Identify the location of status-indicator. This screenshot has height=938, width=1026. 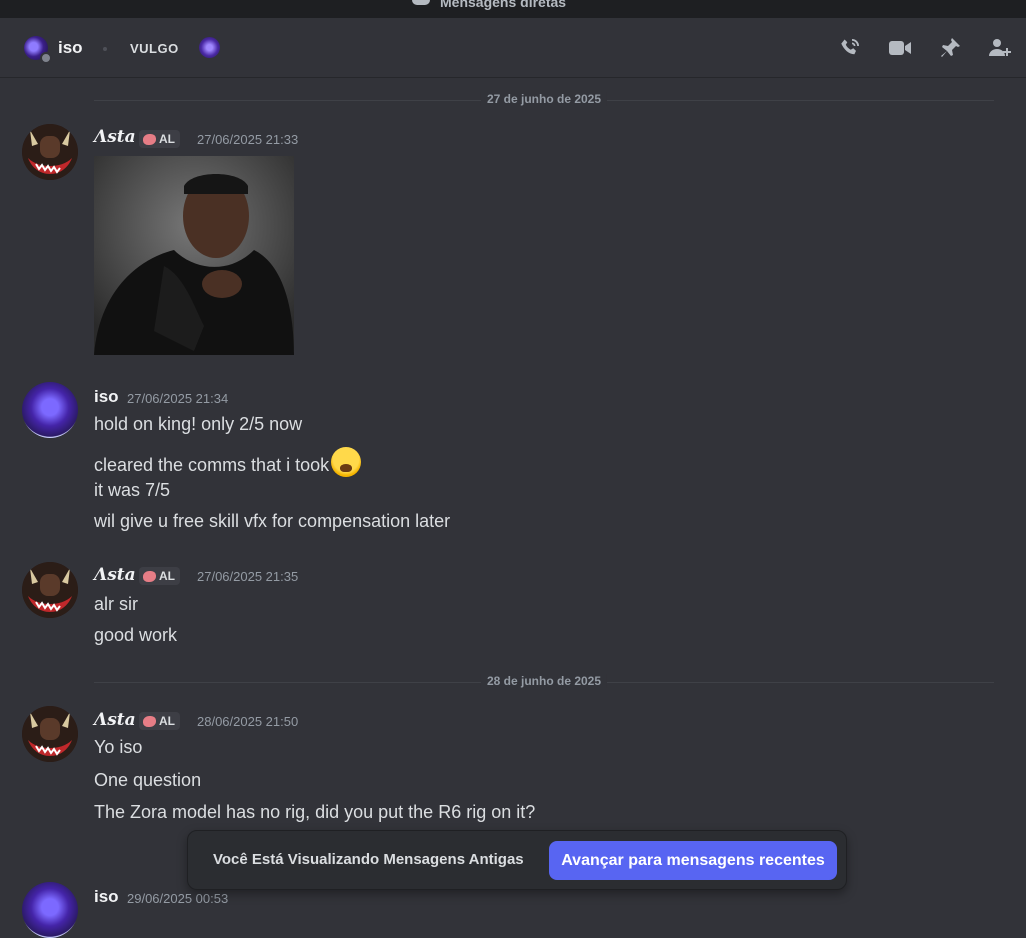
(46, 58).